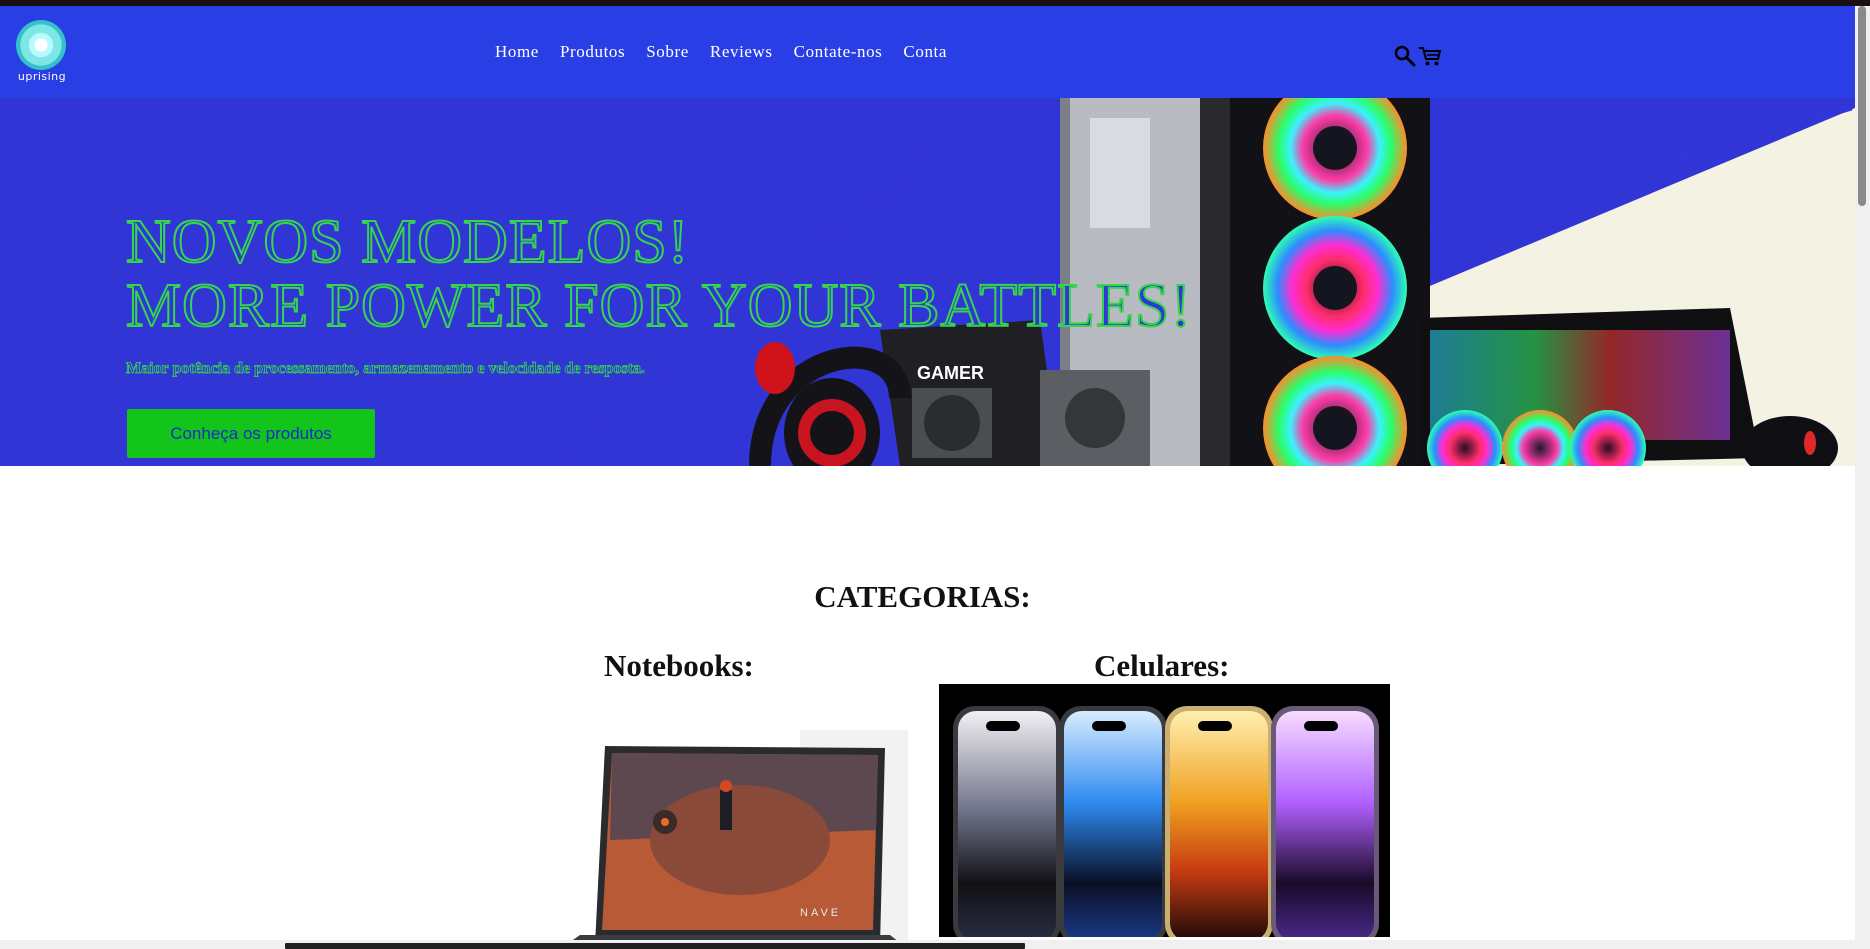 Image resolution: width=1870 pixels, height=949 pixels. What do you see at coordinates (950, 373) in the screenshot?
I see `gamer-box-text: GAMER` at bounding box center [950, 373].